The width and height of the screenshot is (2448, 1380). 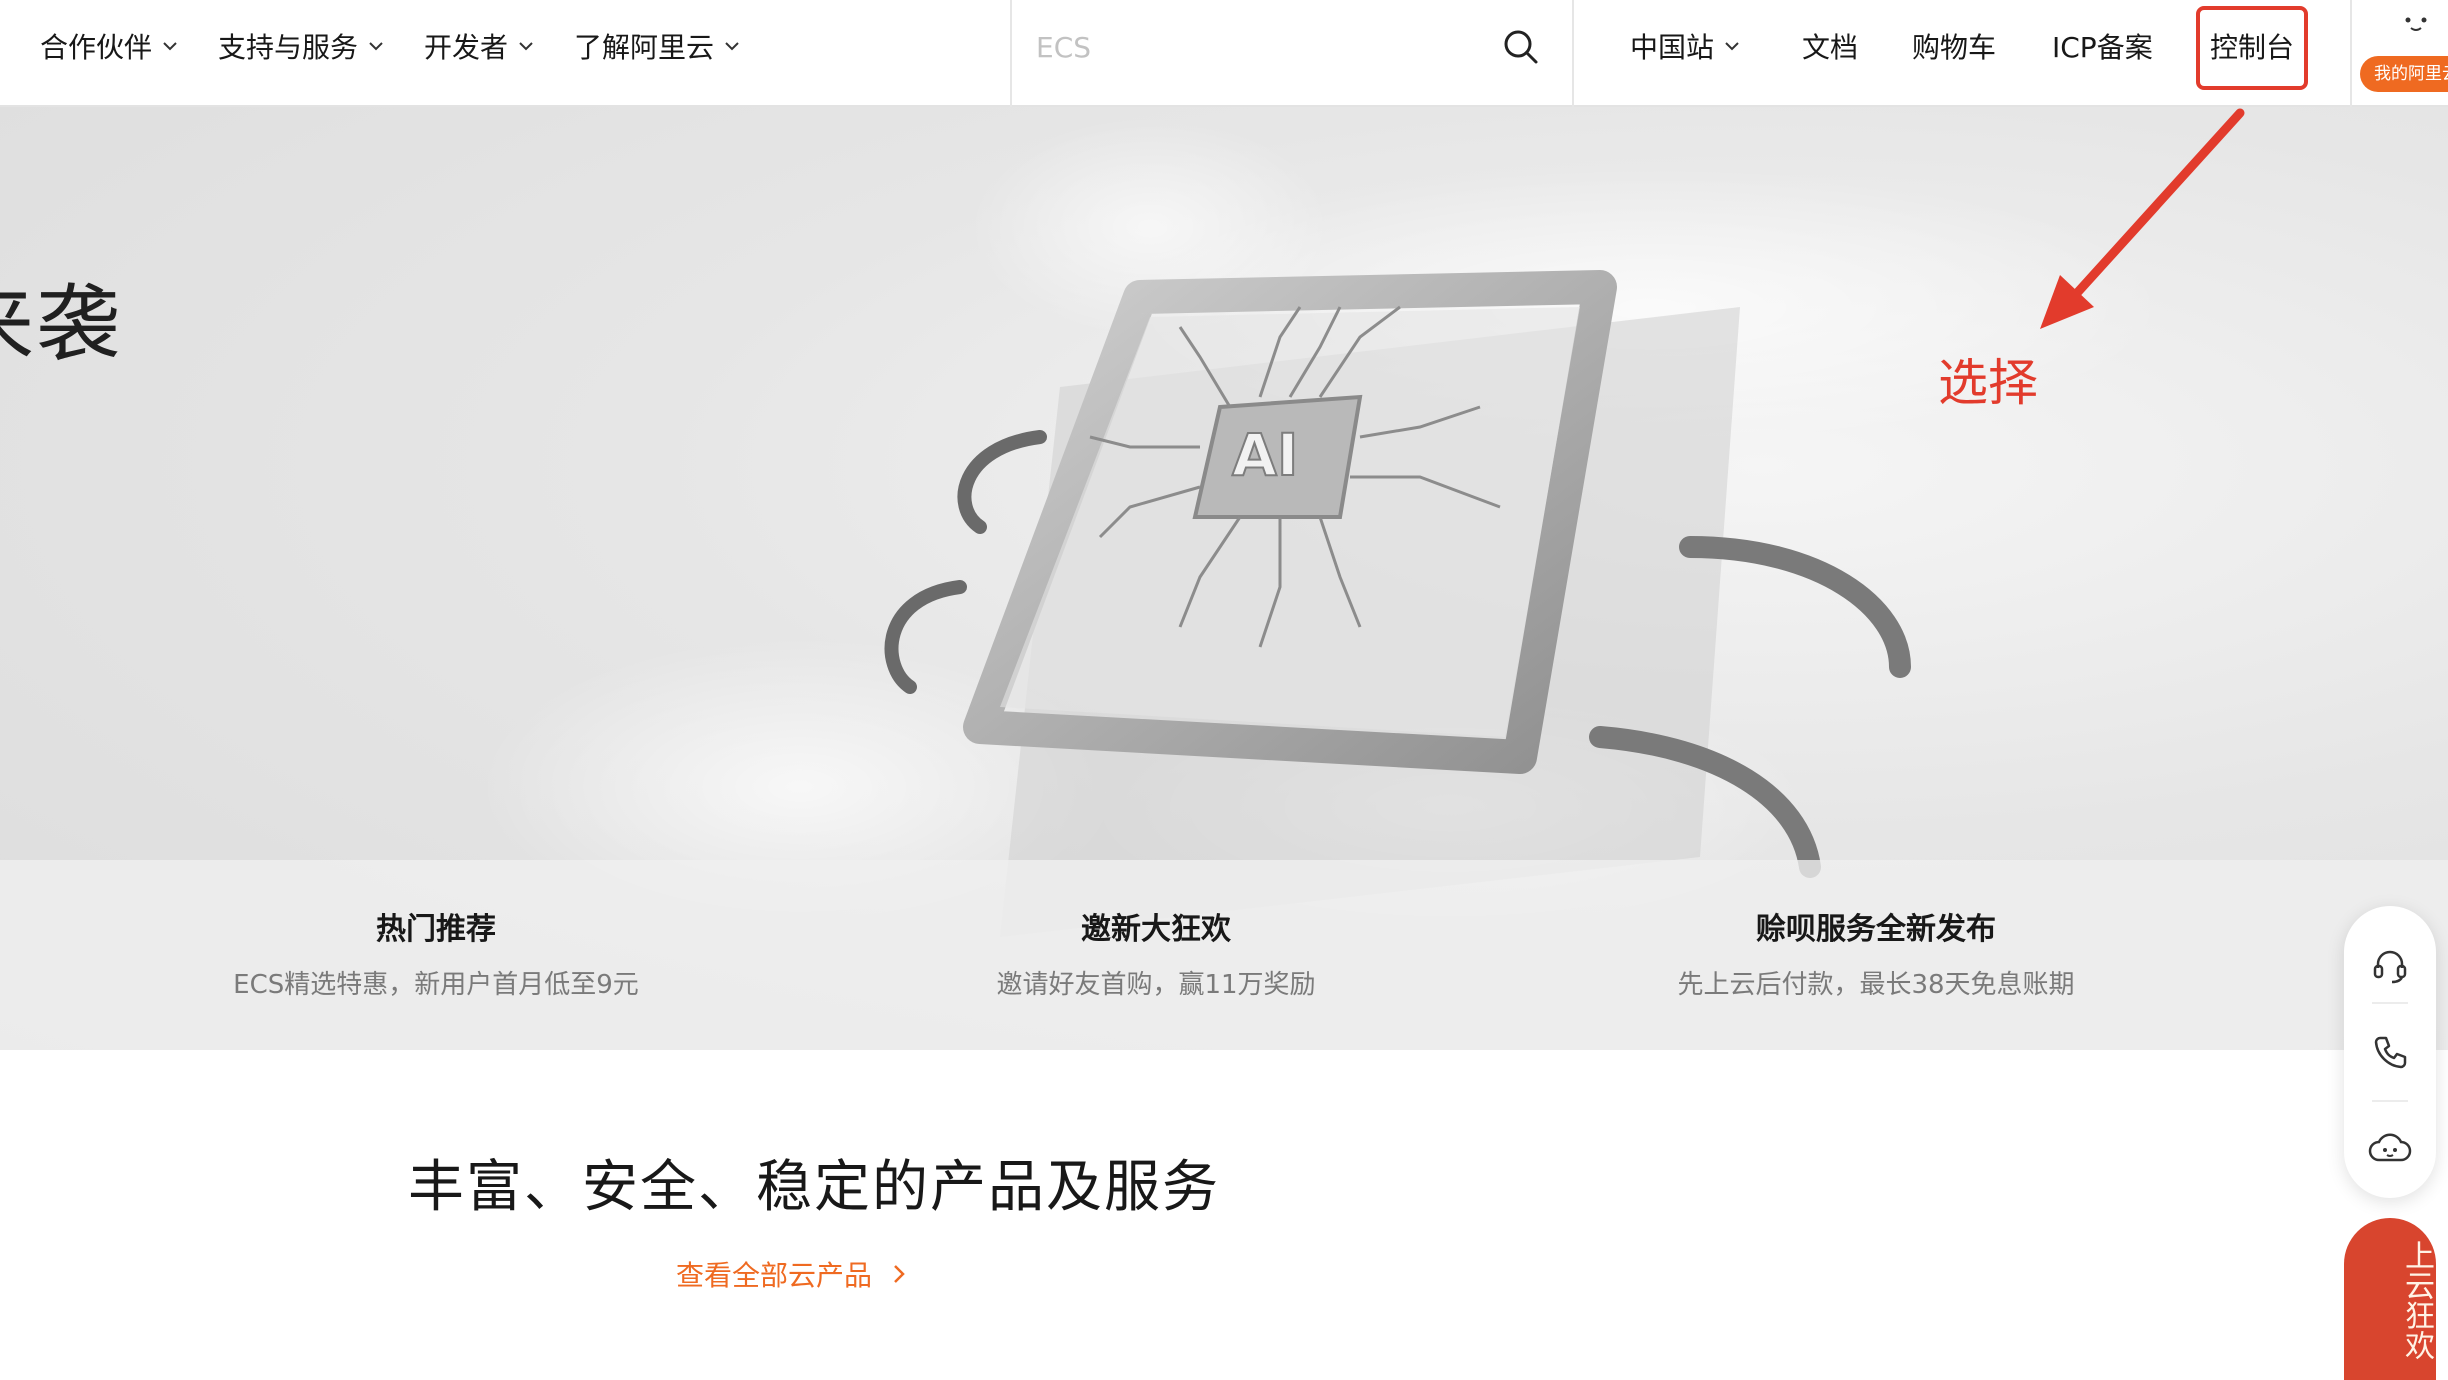 I want to click on my-account-badge: 我的阿里云, so click(x=2404, y=74).